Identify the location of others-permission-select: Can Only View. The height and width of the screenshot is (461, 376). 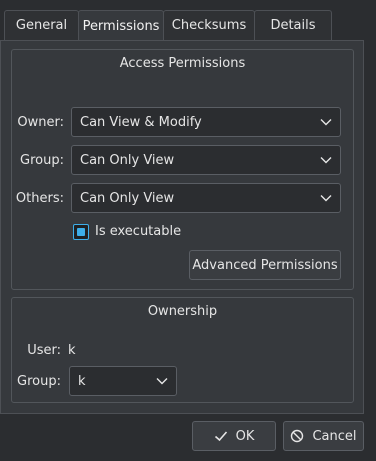
(206, 198).